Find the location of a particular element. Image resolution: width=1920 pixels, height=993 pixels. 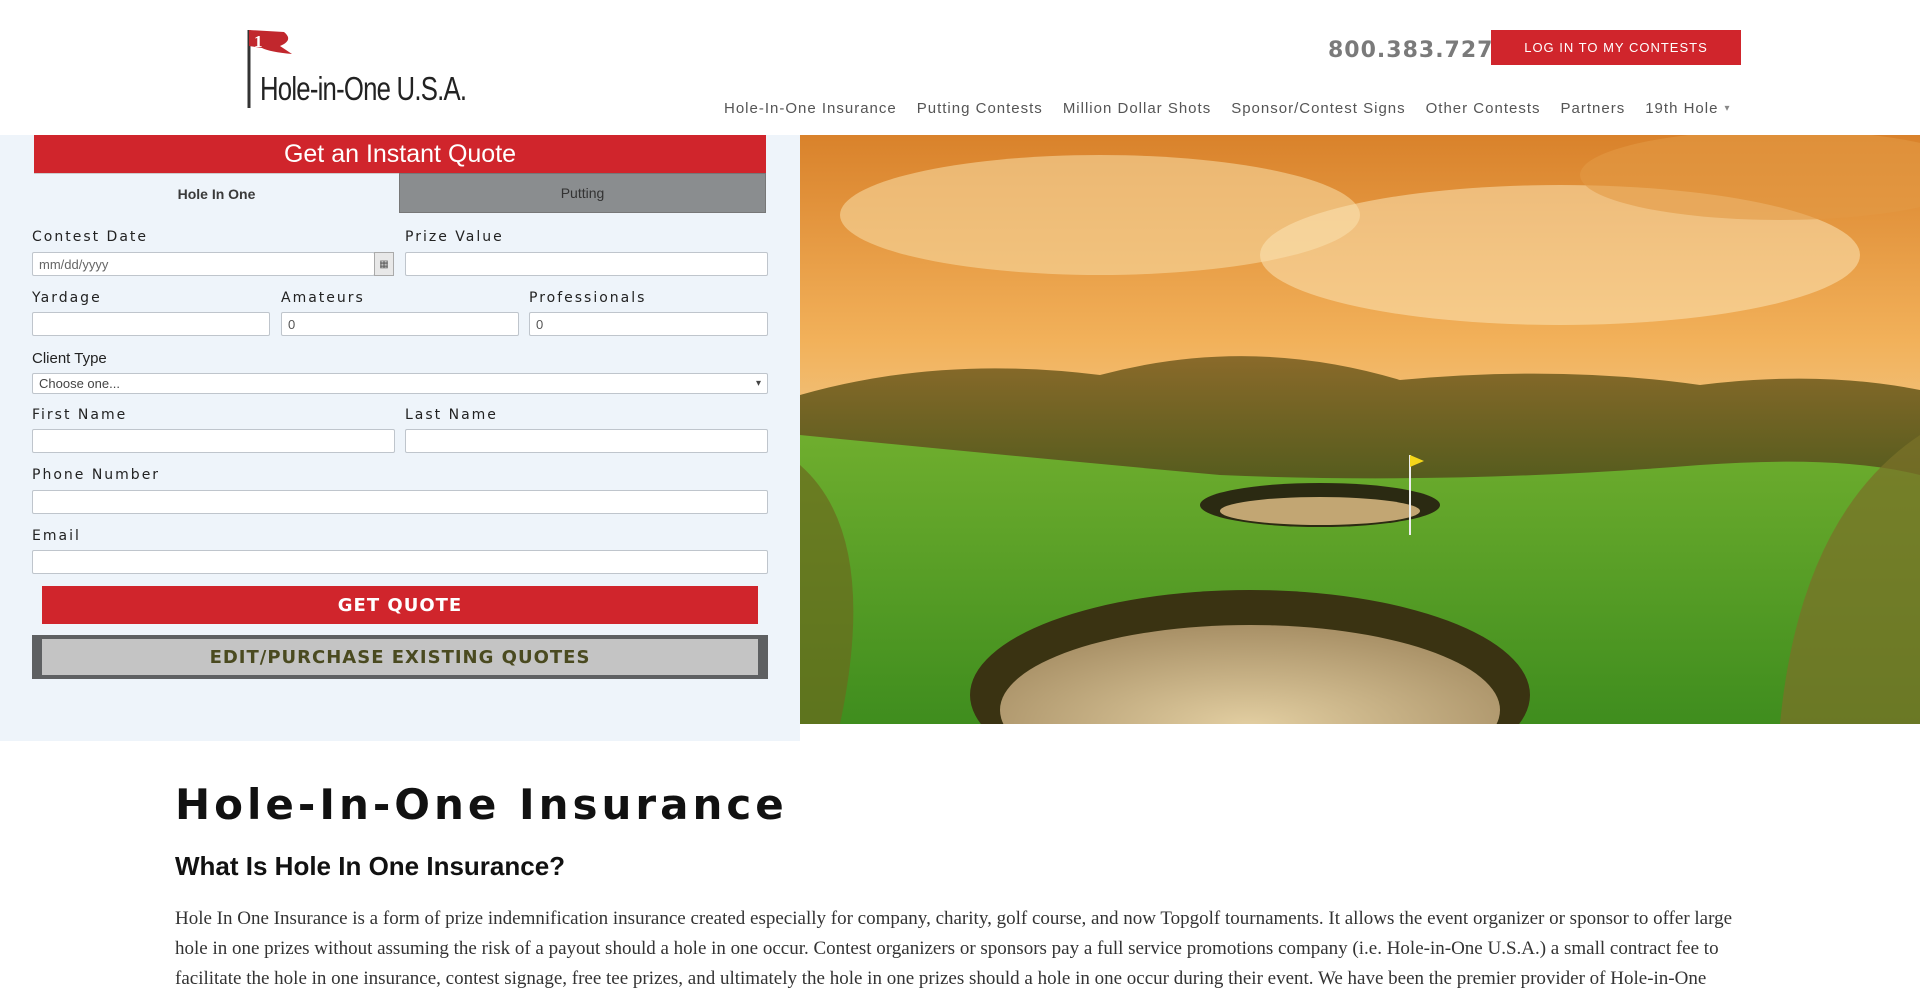

nav-partners: Partners is located at coordinates (1593, 108).